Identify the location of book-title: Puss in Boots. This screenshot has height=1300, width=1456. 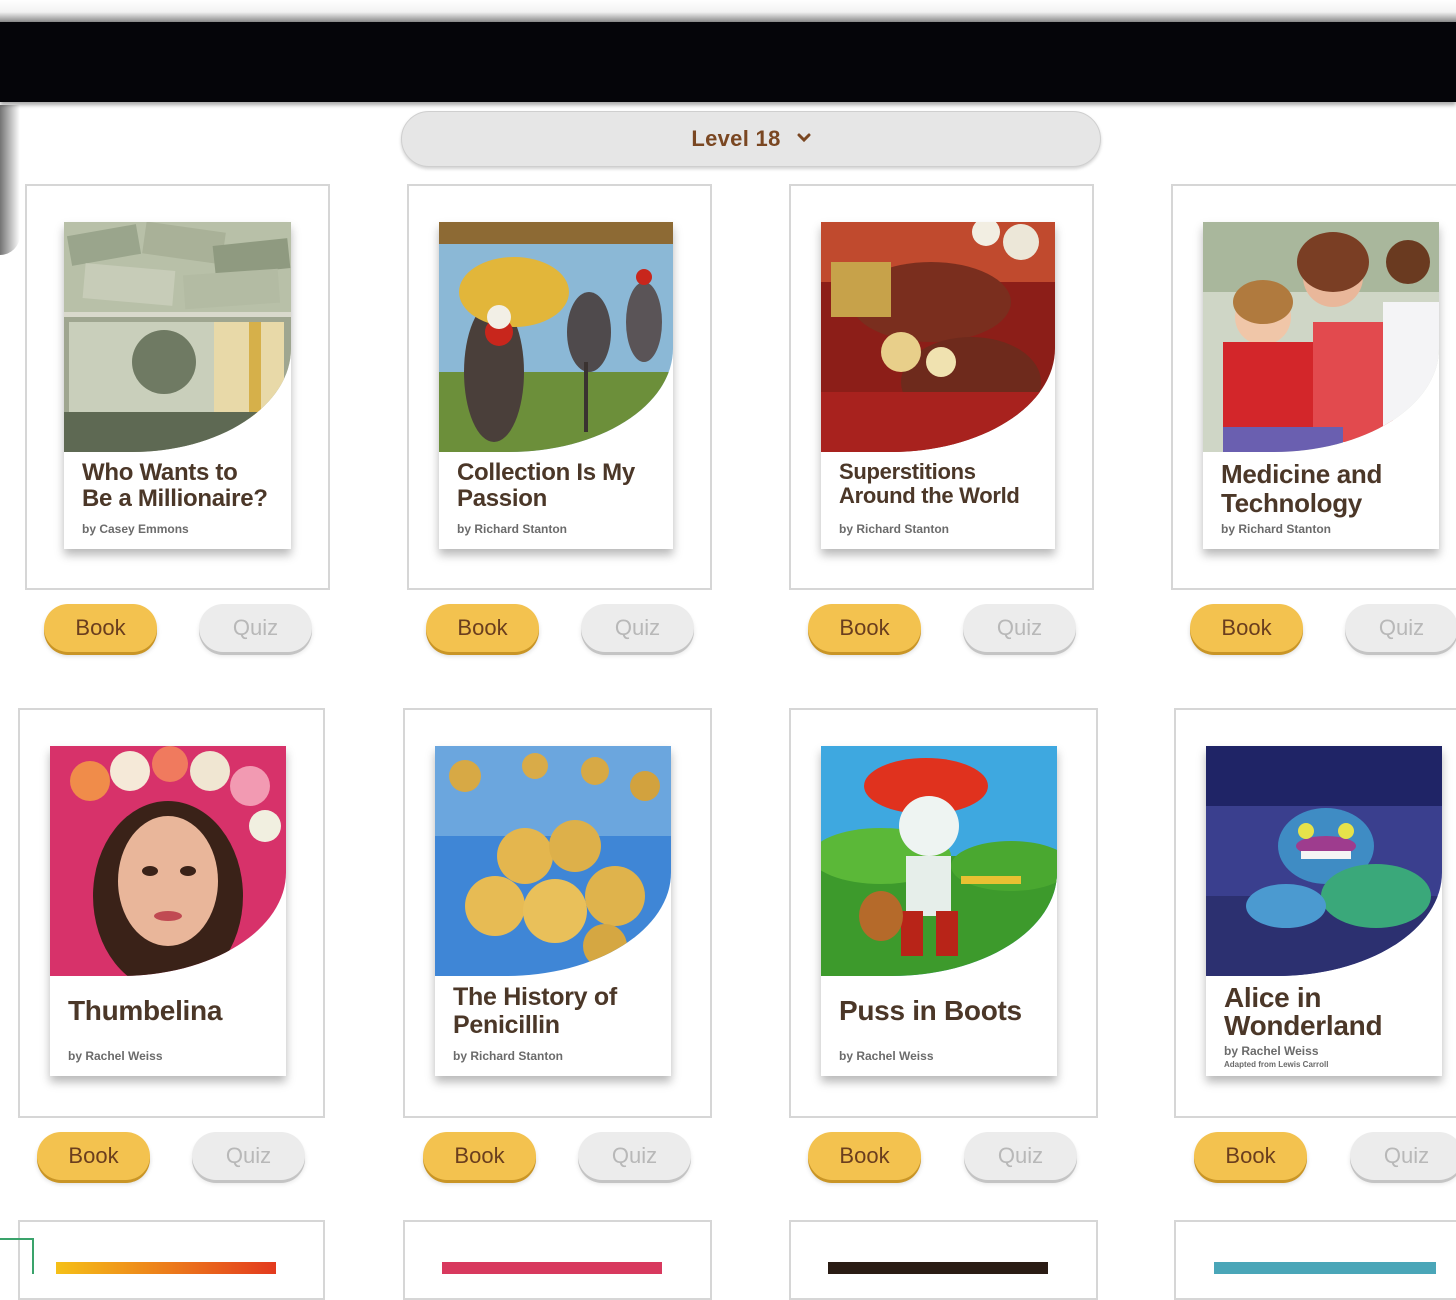
(943, 1011).